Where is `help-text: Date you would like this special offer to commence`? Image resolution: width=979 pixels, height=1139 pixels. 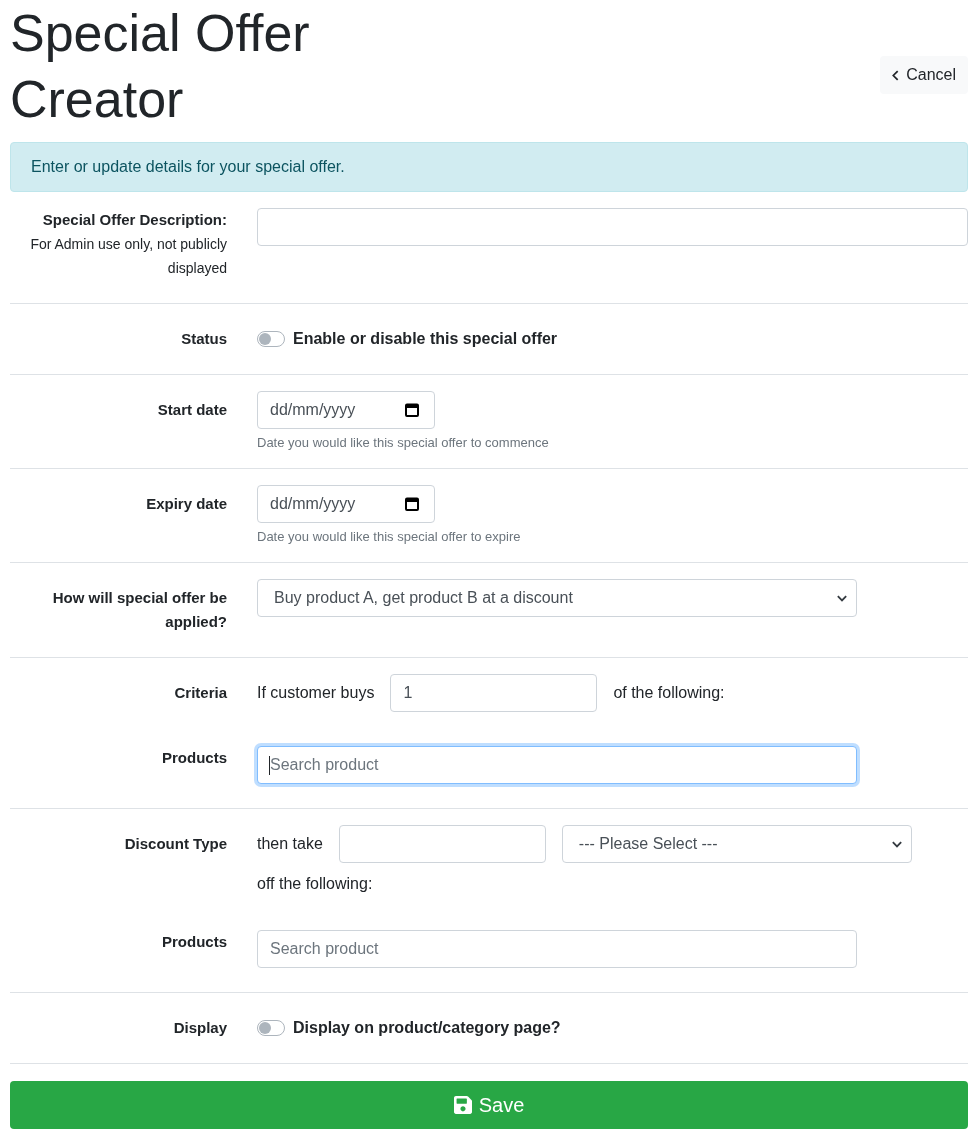
help-text: Date you would like this special offer to commence is located at coordinates (403, 443).